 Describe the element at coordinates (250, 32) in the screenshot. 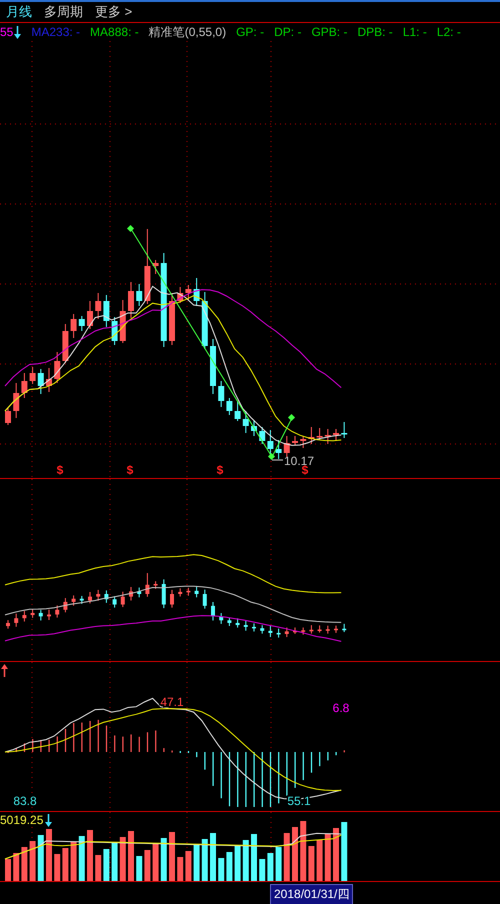

I see `indicator-legend-text: GP: -` at that location.